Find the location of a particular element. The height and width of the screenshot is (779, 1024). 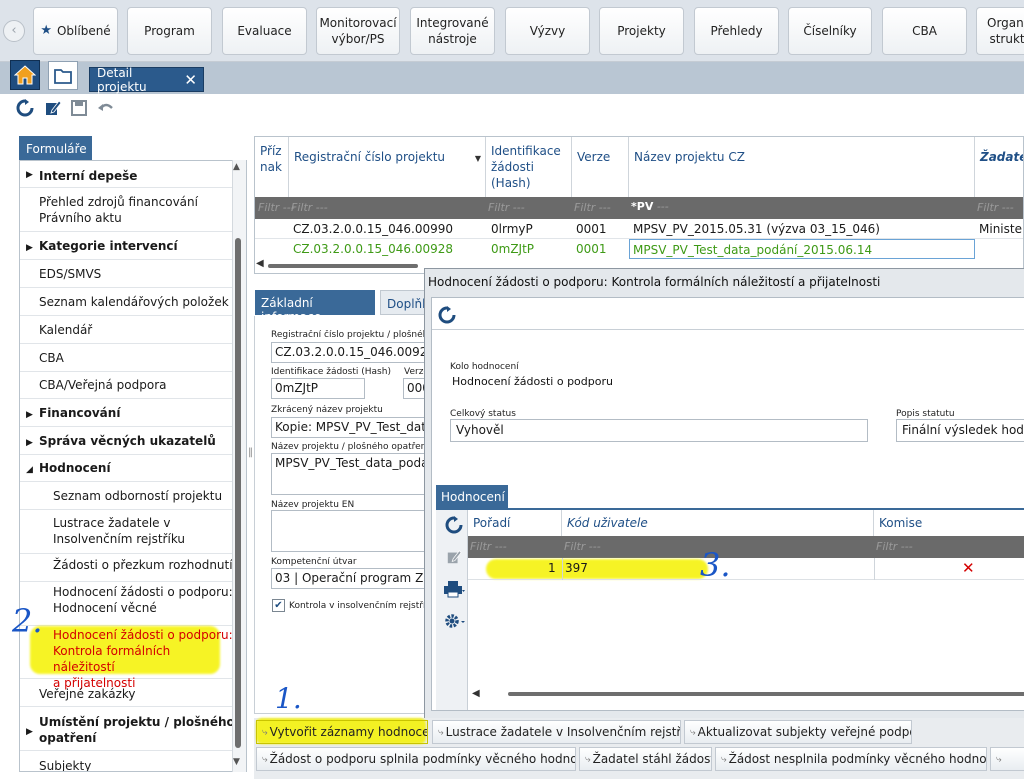

nav-ciselniky-button: Číselníky is located at coordinates (830, 31).